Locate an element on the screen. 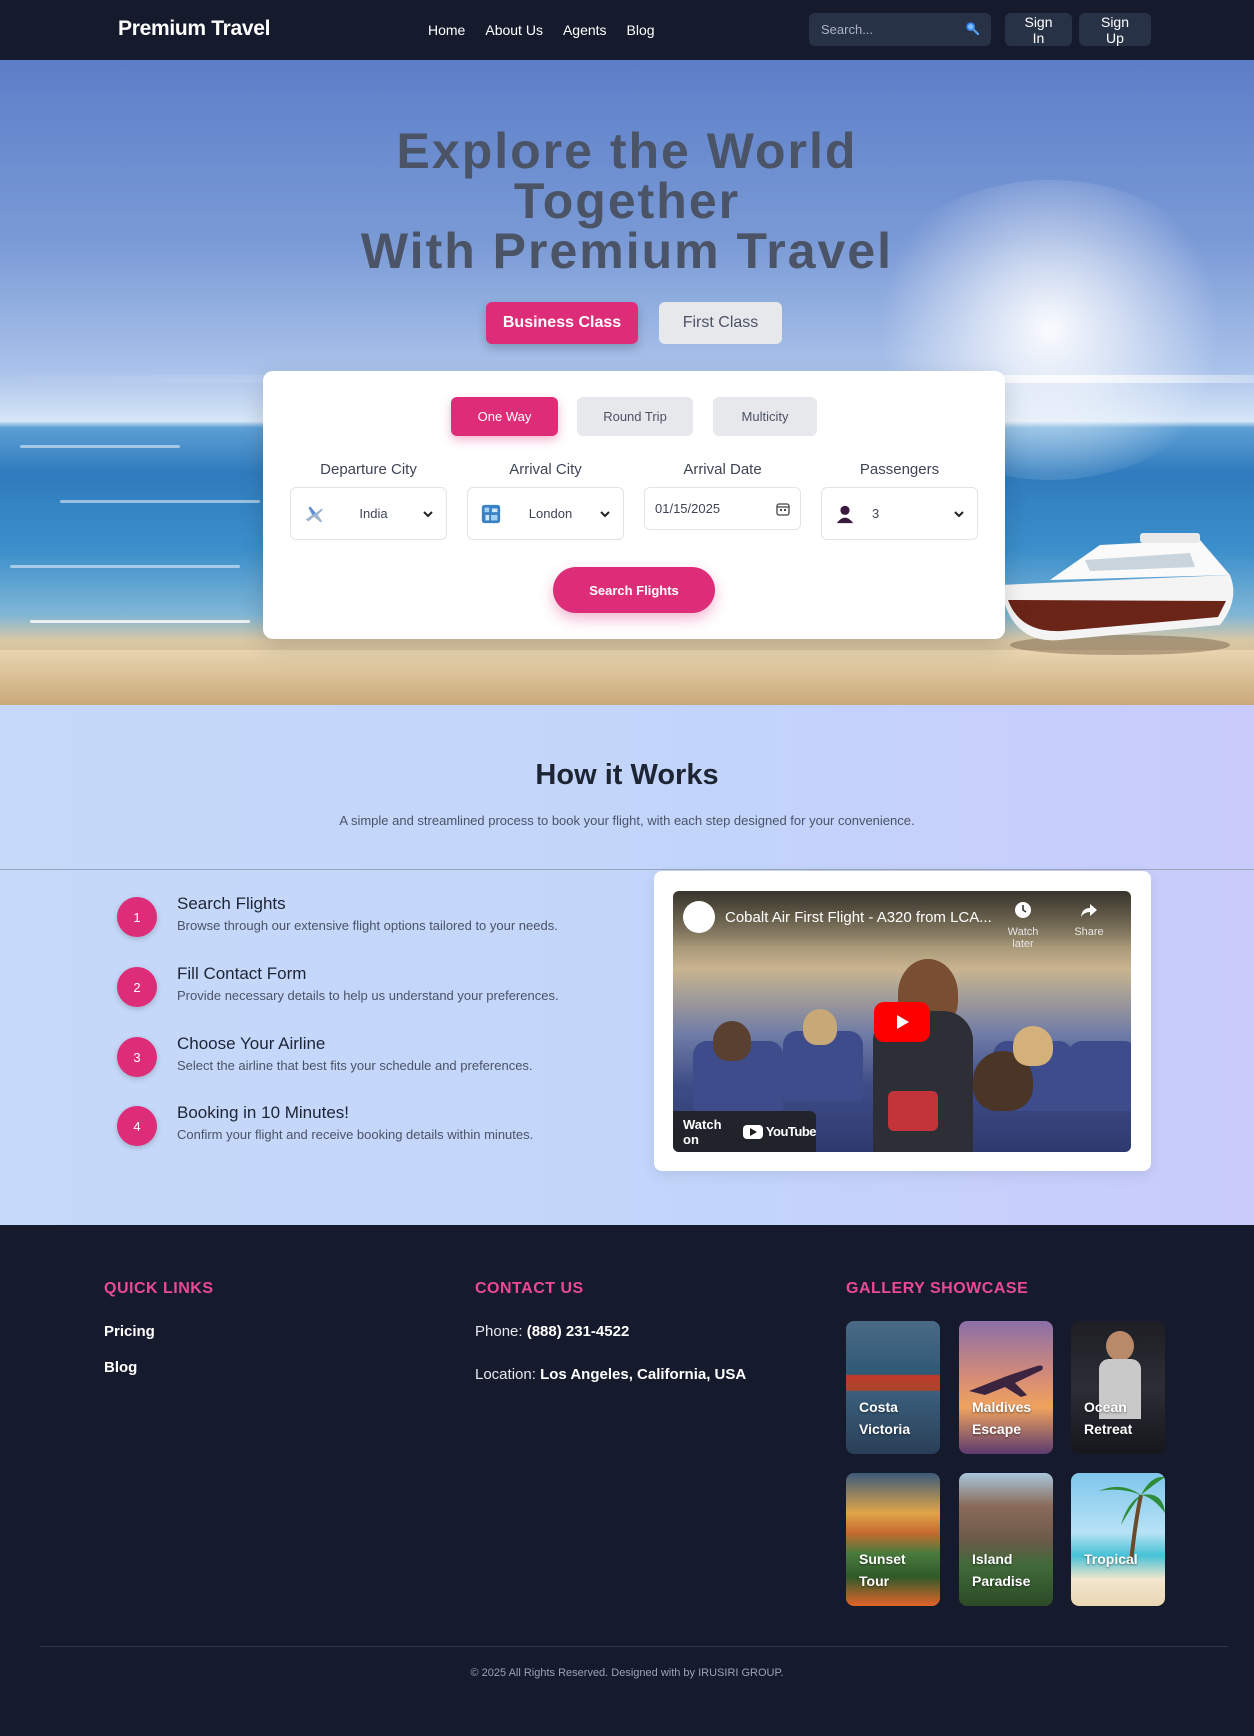 The width and height of the screenshot is (1254, 1736). contact-location: Location: Los Angeles, California, USA is located at coordinates (610, 1374).